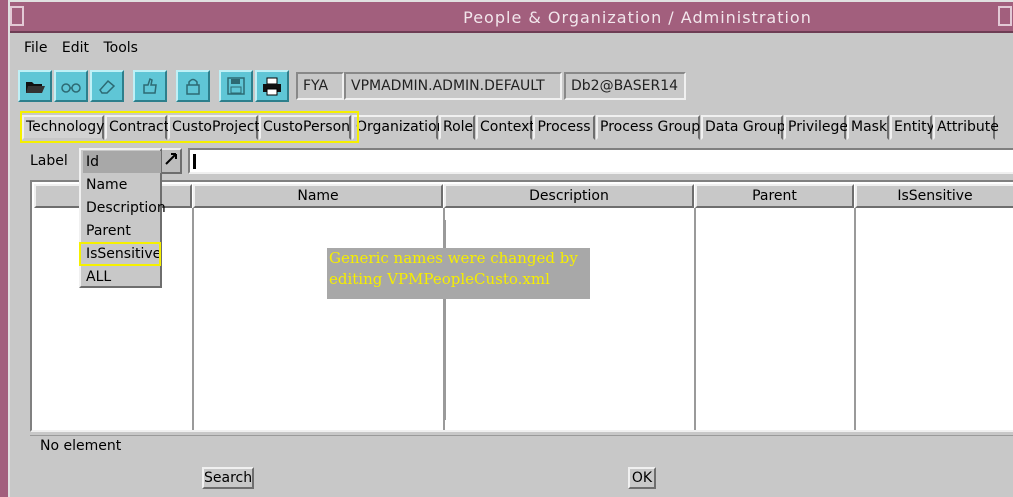 This screenshot has height=497, width=1013. I want to click on tab-process-group: Process Group, so click(648, 127).